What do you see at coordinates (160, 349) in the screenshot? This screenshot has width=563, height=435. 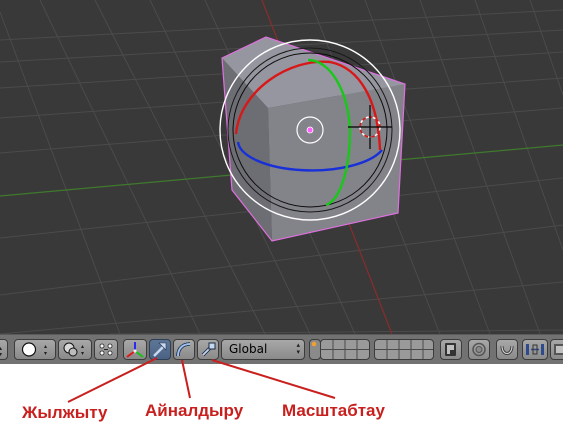 I see `translate-arrow-icon` at bounding box center [160, 349].